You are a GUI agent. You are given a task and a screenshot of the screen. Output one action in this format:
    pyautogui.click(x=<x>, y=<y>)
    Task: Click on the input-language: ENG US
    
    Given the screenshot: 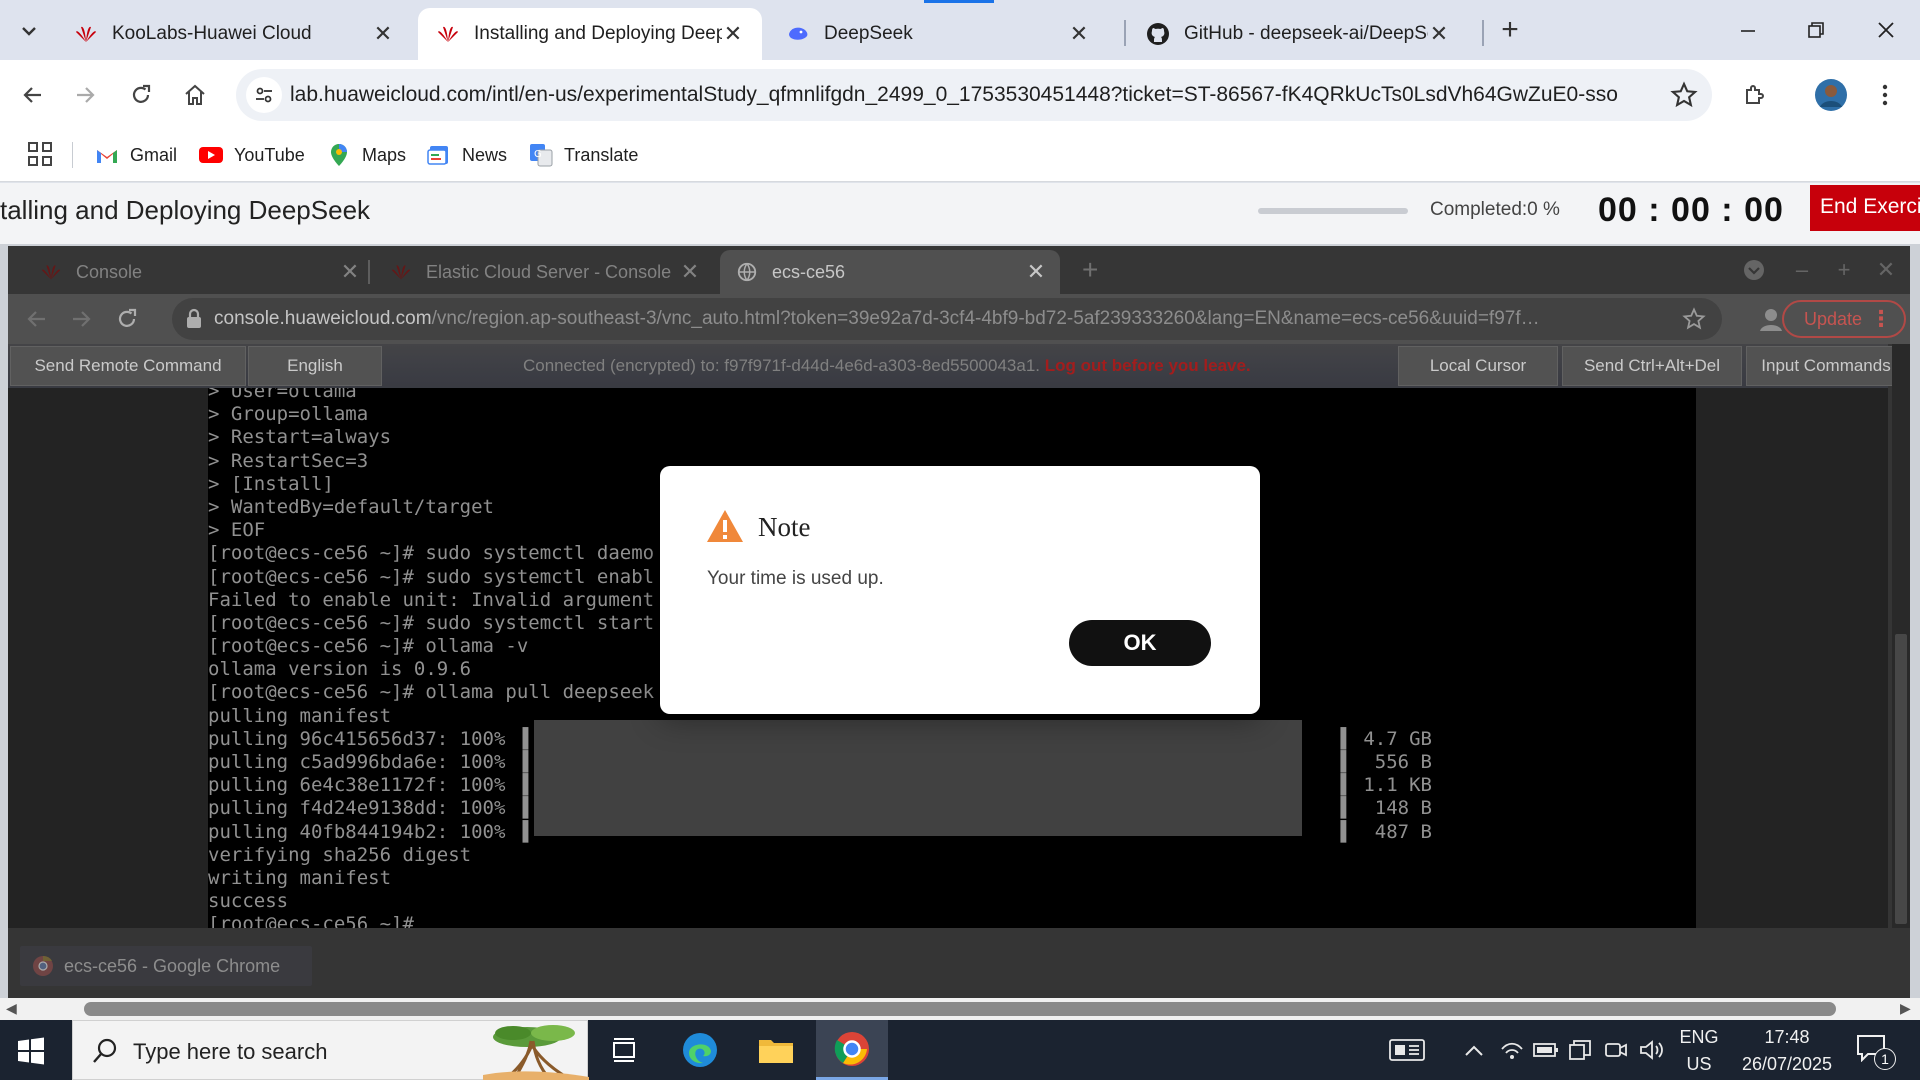 What is the action you would take?
    pyautogui.click(x=1699, y=1051)
    